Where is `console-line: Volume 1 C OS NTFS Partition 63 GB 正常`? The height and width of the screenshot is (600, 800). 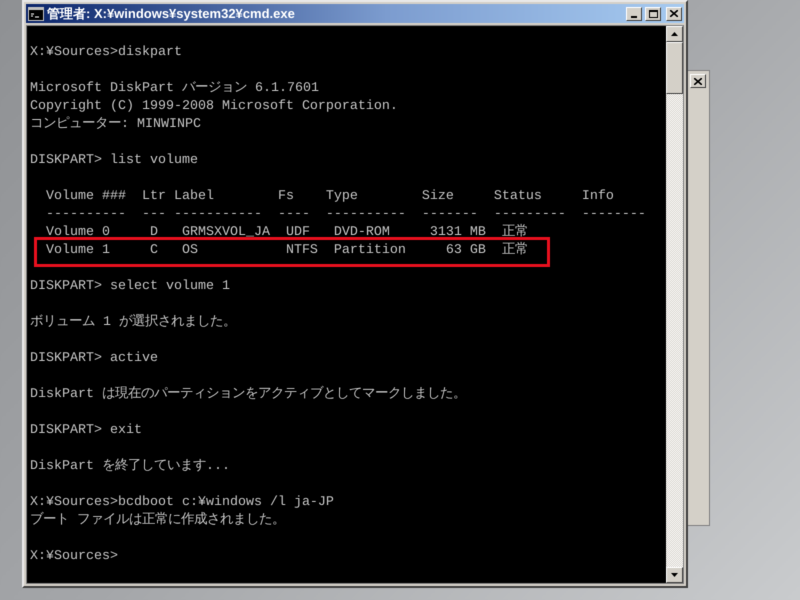 console-line: Volume 1 C OS NTFS Partition 63 GB 正常 is located at coordinates (286, 250).